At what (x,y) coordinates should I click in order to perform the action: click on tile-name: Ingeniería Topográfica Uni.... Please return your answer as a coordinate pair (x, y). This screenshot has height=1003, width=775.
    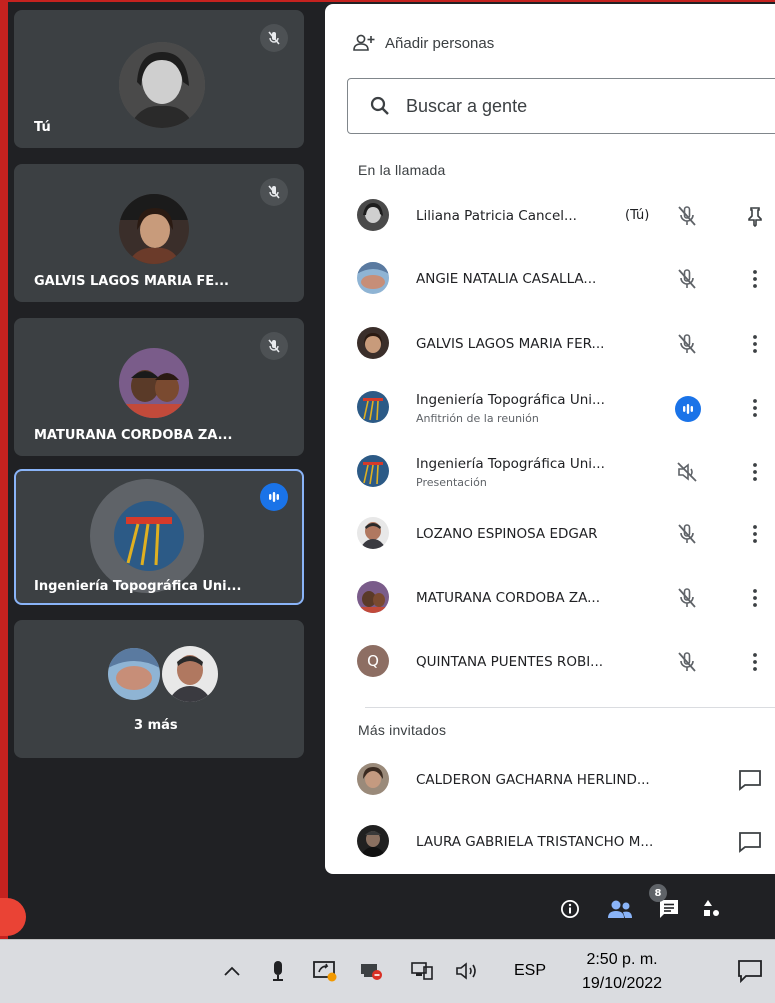
    Looking at the image, I should click on (138, 586).